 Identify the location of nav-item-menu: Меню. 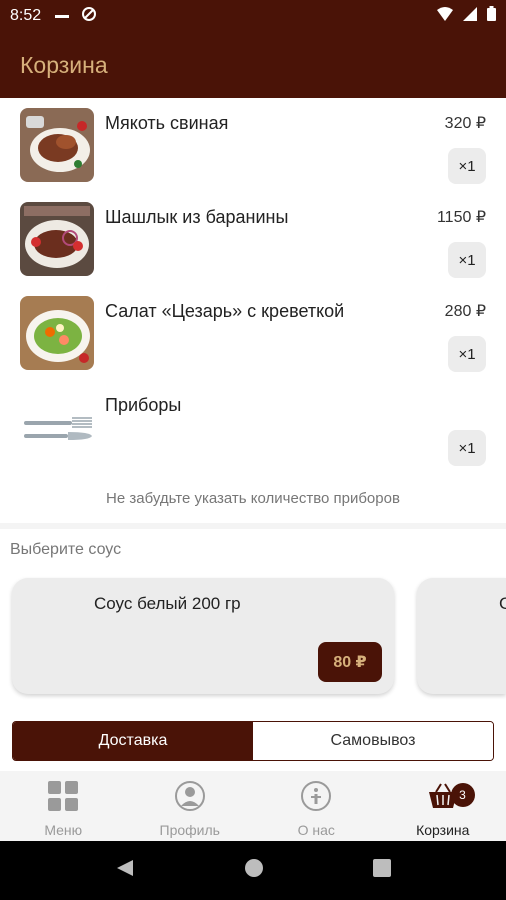
(63, 806).